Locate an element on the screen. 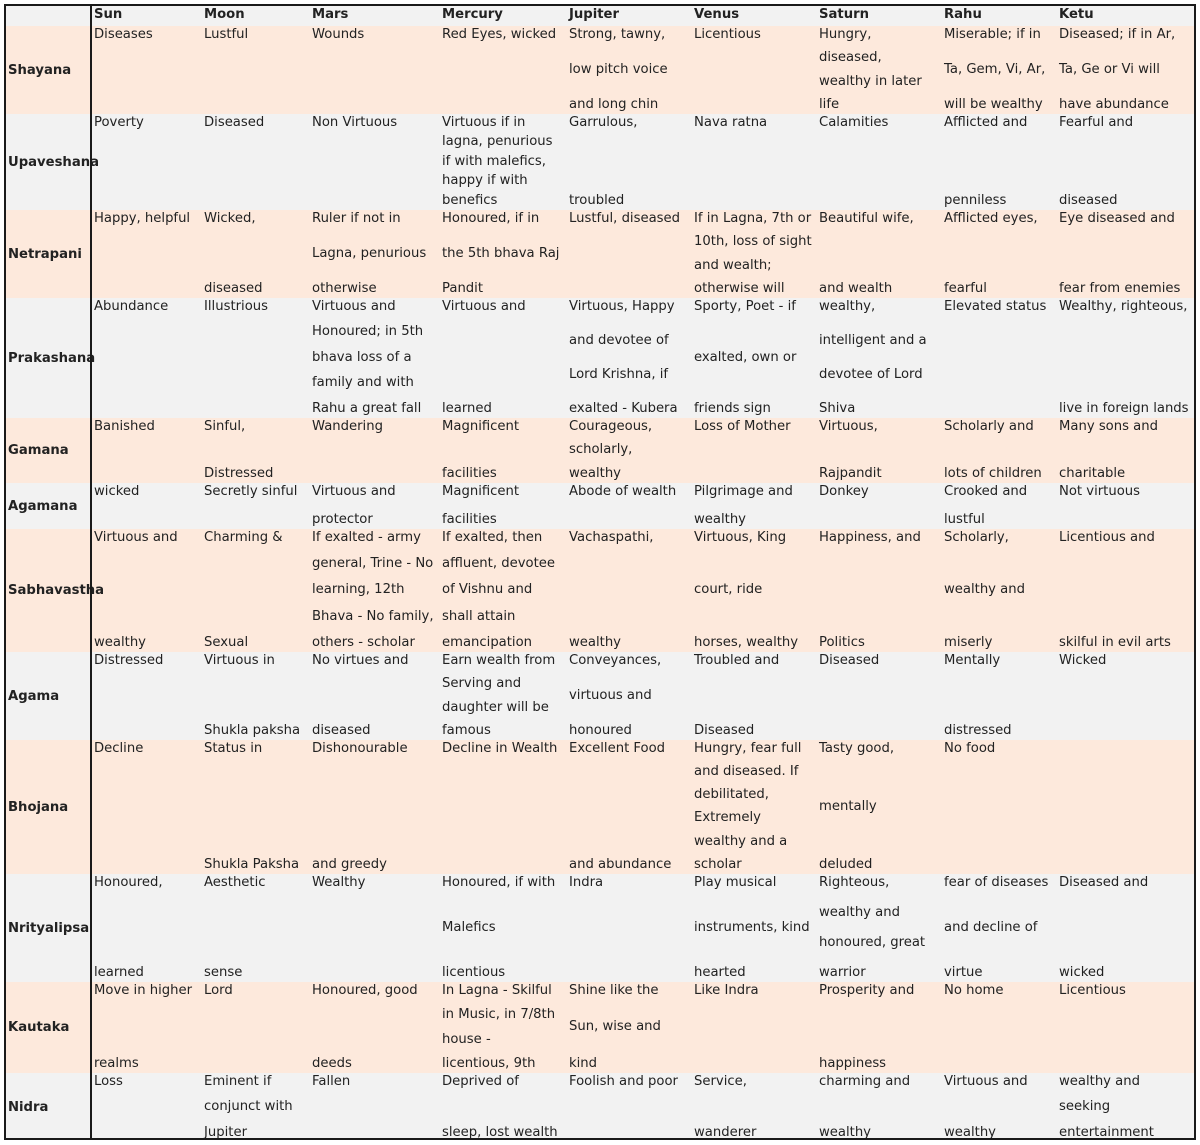  table-cell: Loss of Mother is located at coordinates (754, 450).